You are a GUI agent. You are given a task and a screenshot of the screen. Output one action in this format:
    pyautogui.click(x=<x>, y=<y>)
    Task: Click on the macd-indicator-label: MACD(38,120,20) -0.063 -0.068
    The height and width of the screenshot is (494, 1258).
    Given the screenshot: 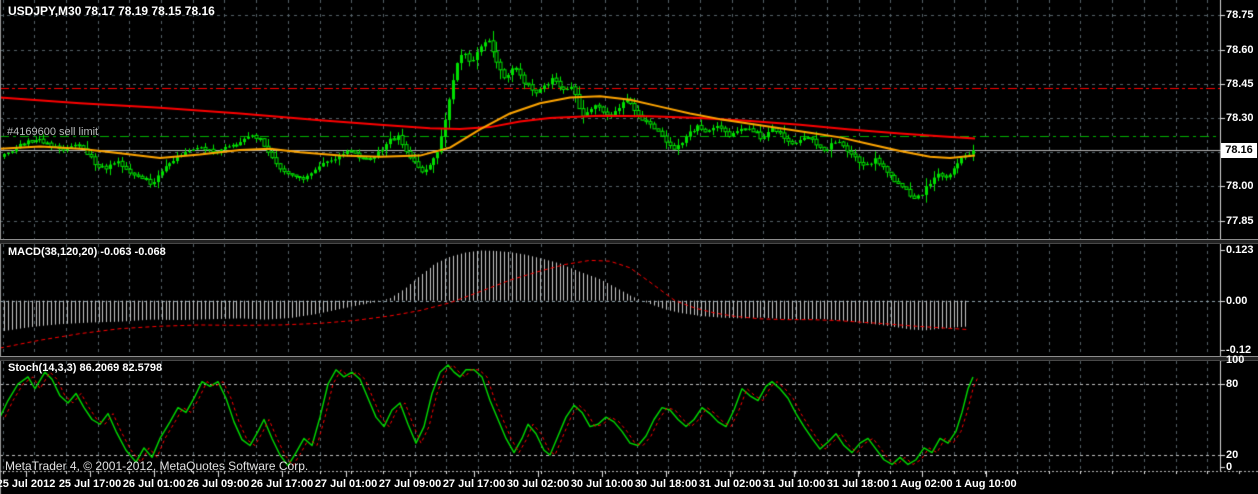 What is the action you would take?
    pyautogui.click(x=87, y=252)
    